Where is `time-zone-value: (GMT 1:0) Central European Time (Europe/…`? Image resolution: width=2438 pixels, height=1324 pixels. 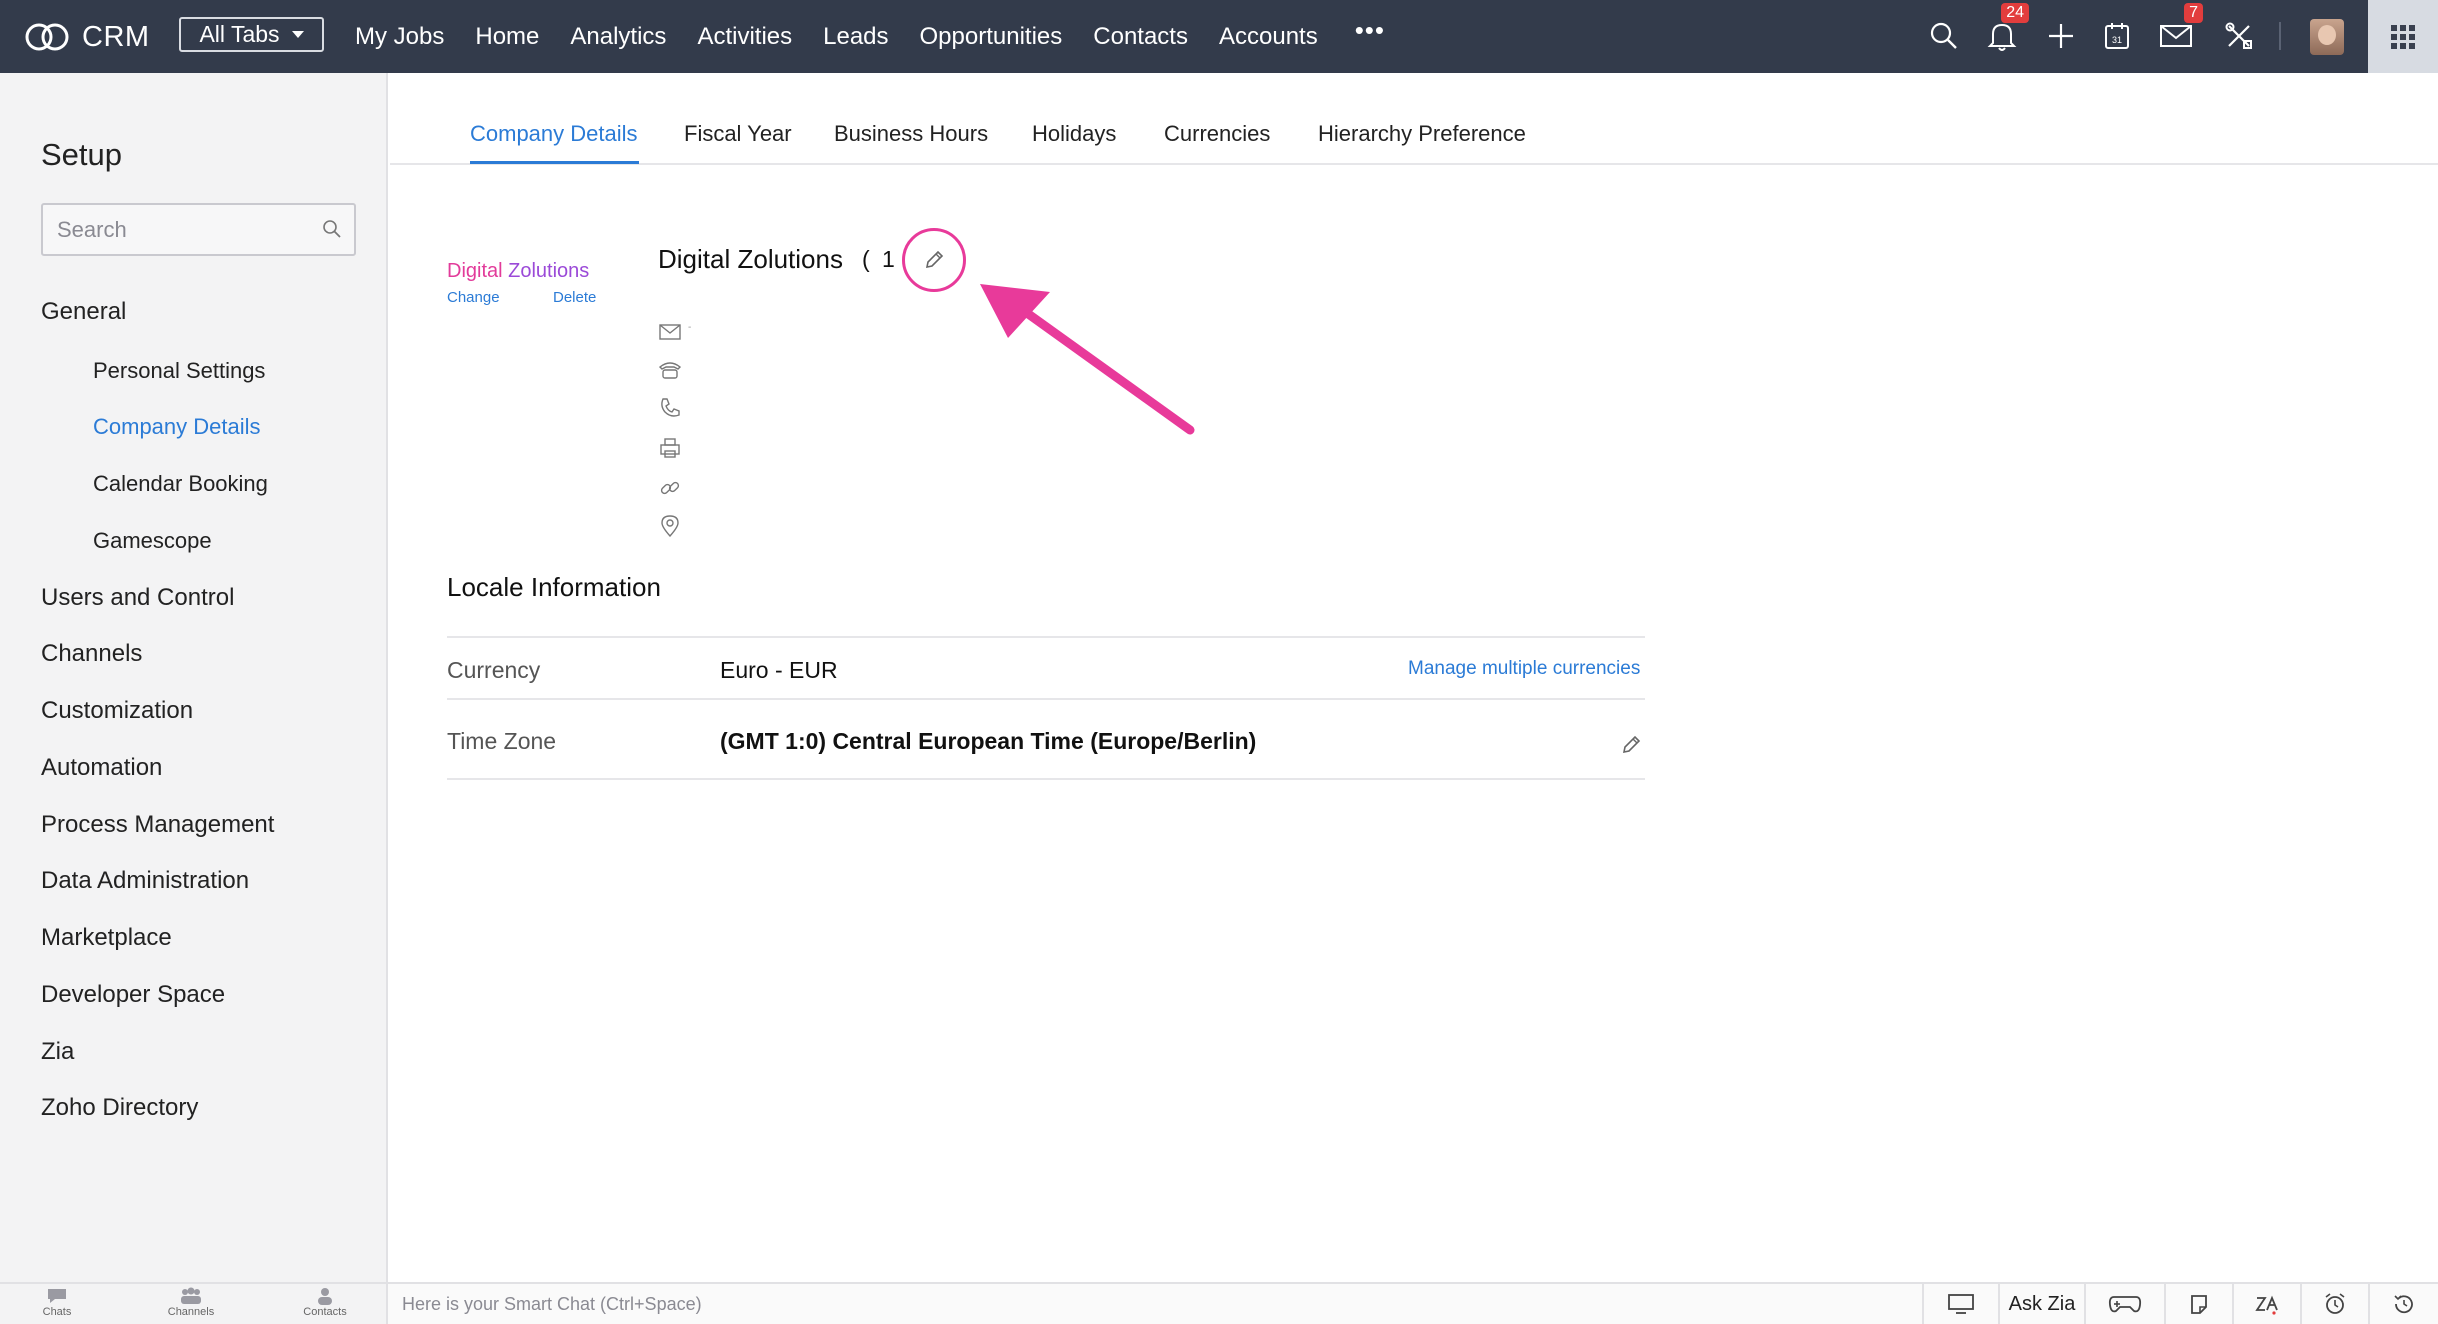 time-zone-value: (GMT 1:0) Central European Time (Europe/… is located at coordinates (988, 741).